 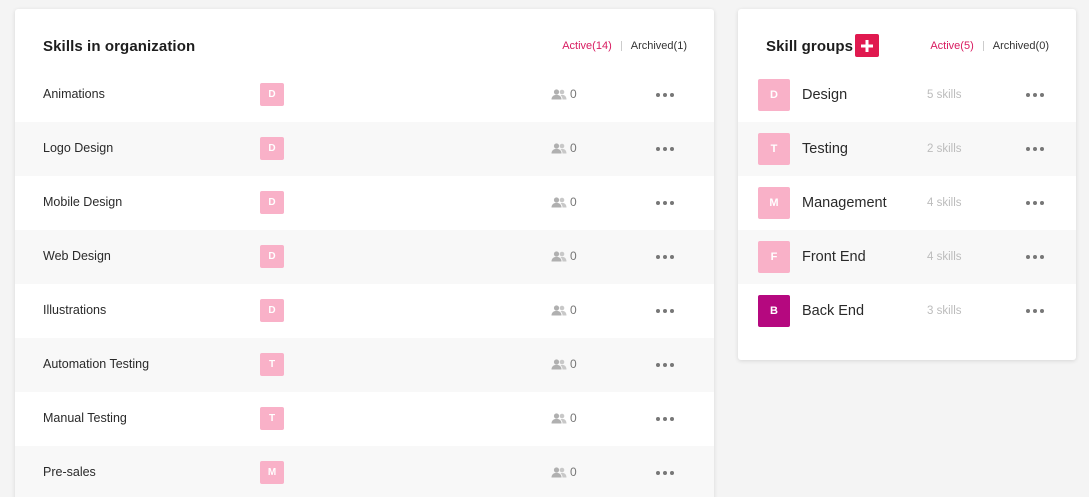 I want to click on skill-name: Logo Design, so click(x=78, y=148).